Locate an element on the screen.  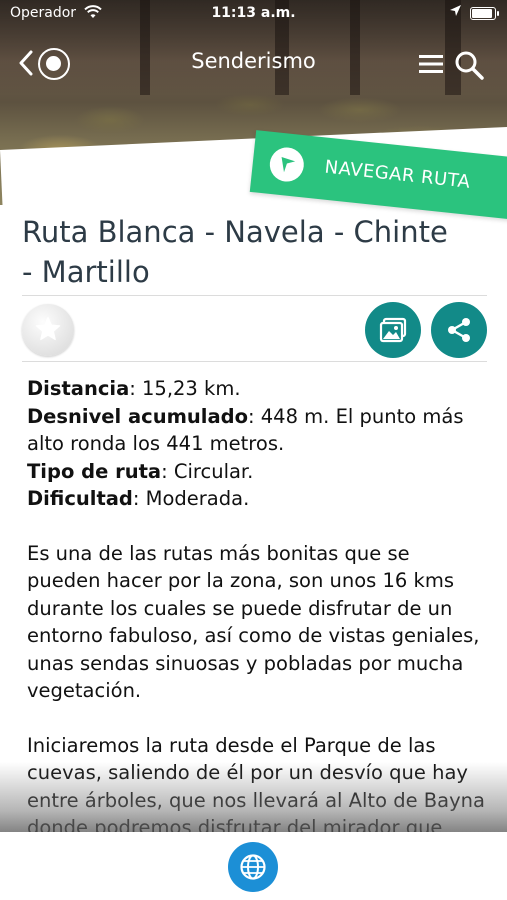
globe-icon is located at coordinates (253, 867).